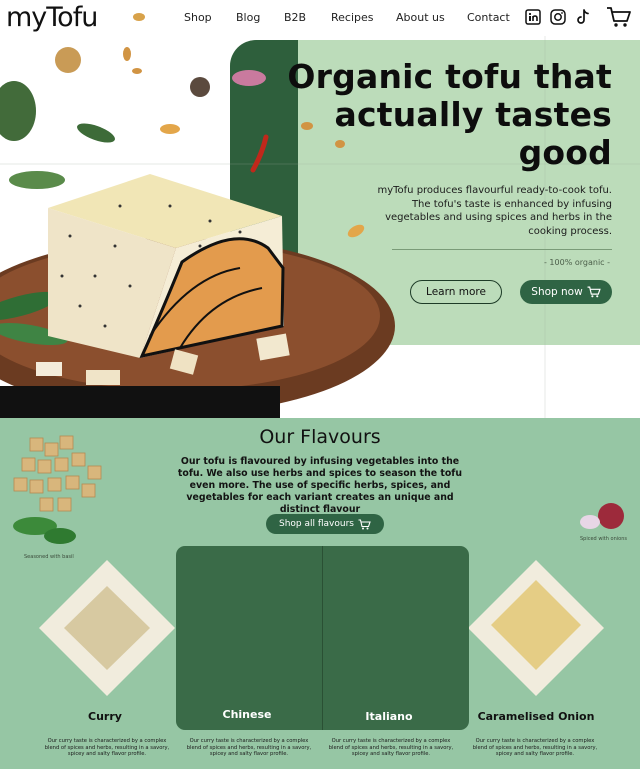 The width and height of the screenshot is (640, 769). Describe the element at coordinates (583, 17) in the screenshot. I see `tiktok-icon` at that location.